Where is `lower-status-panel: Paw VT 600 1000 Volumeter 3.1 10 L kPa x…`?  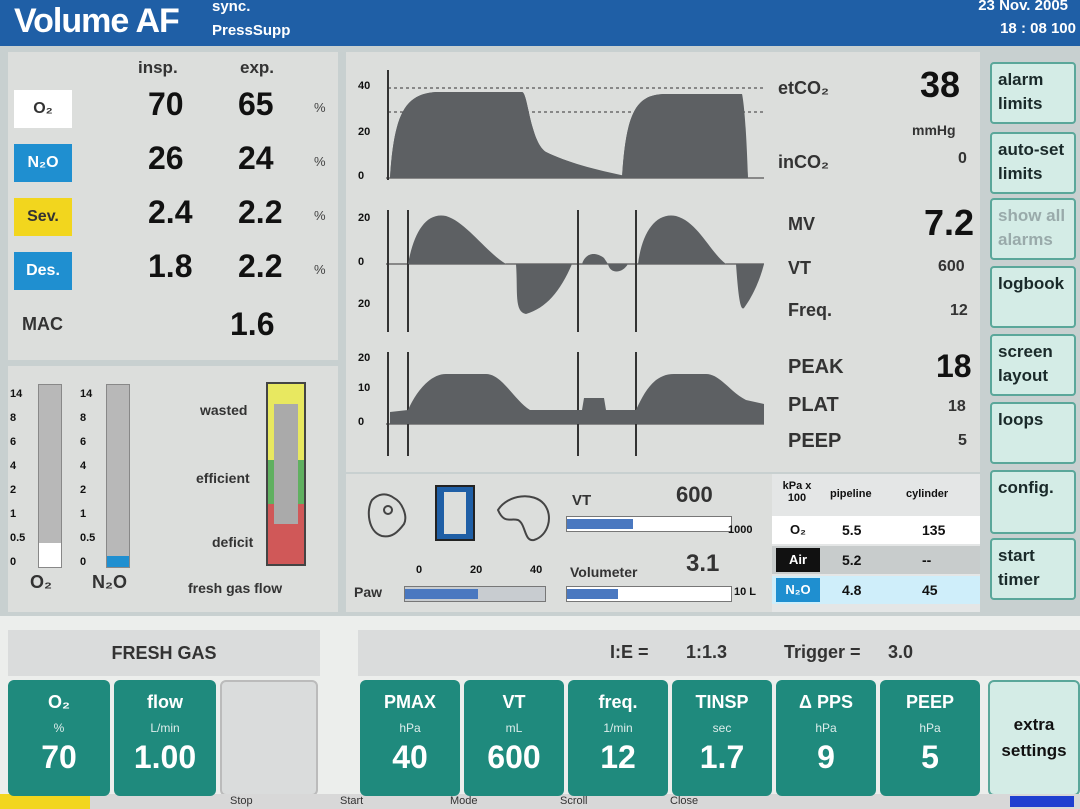
lower-status-panel: Paw VT 600 1000 Volumeter 3.1 10 L kPa x… is located at coordinates (663, 543).